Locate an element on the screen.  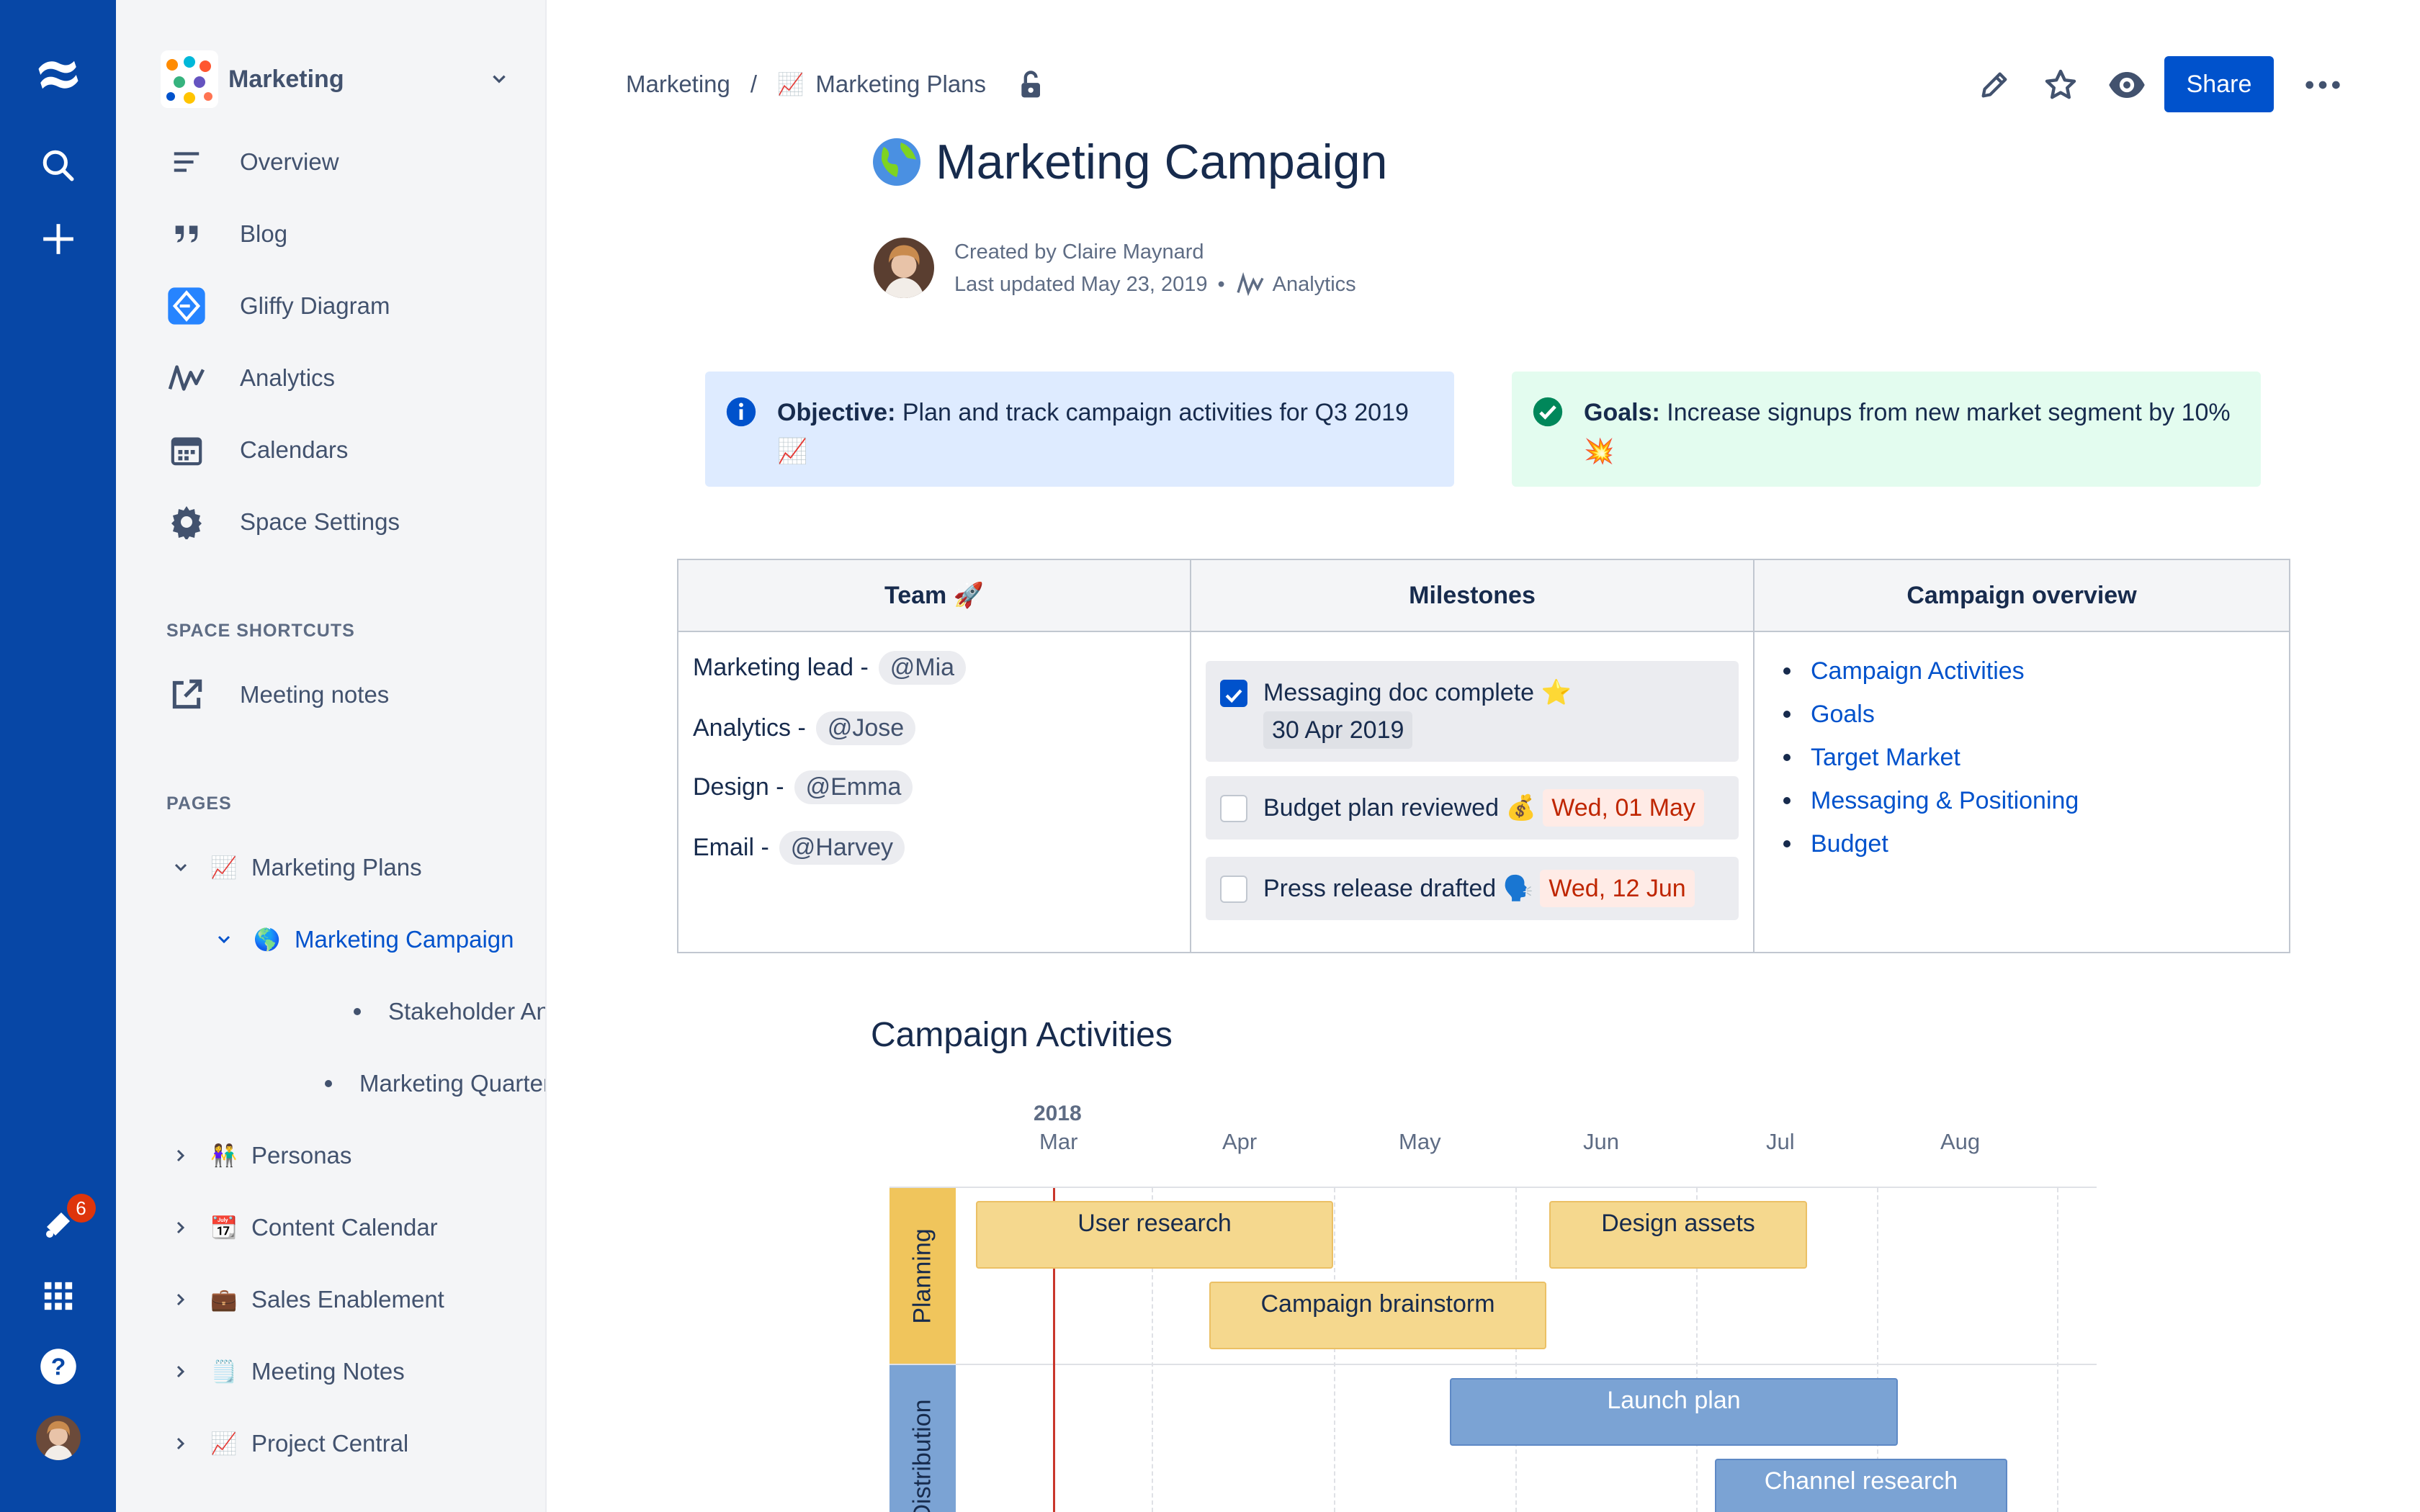
space-header: Marketing is located at coordinates (337, 79).